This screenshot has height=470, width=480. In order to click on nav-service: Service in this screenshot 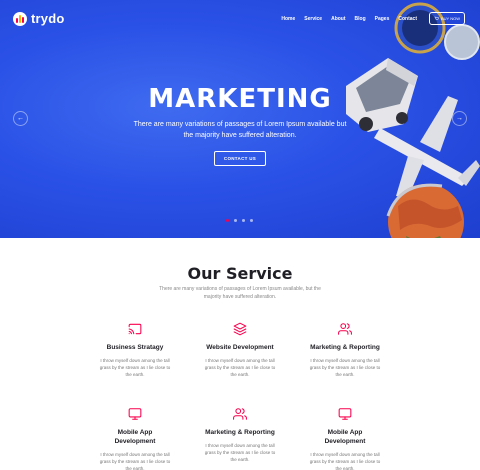, I will do `click(313, 19)`.